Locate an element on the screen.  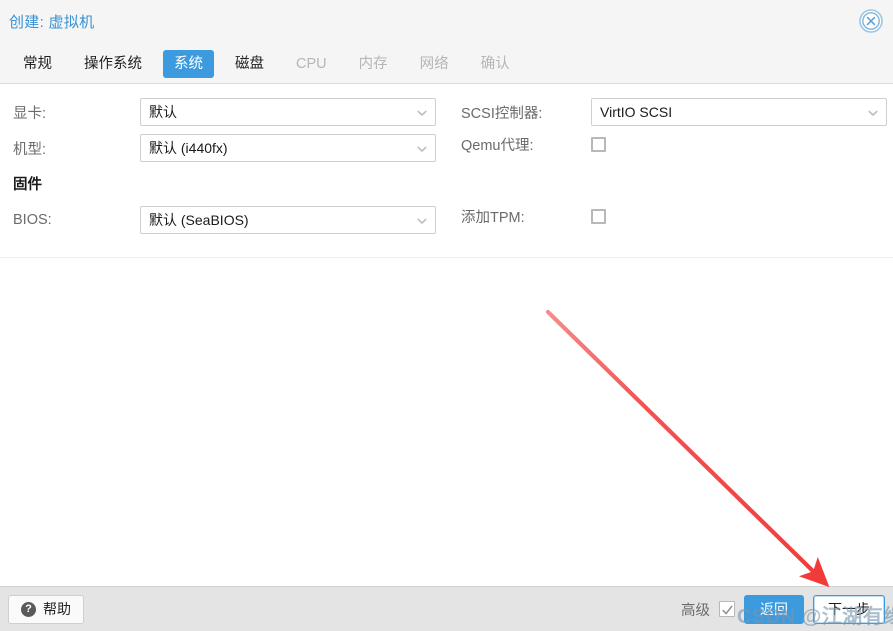
help-button-label: 帮助 is located at coordinates (57, 609).